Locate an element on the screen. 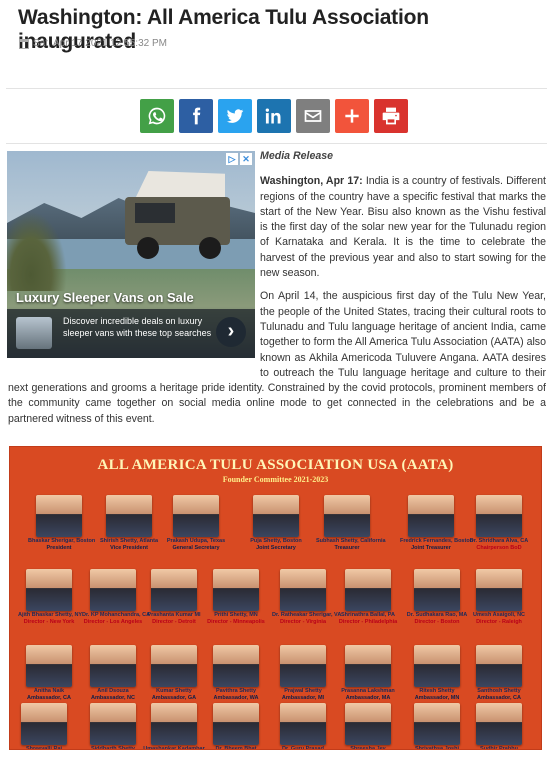 The width and height of the screenshot is (557, 758). print-button is located at coordinates (391, 116).